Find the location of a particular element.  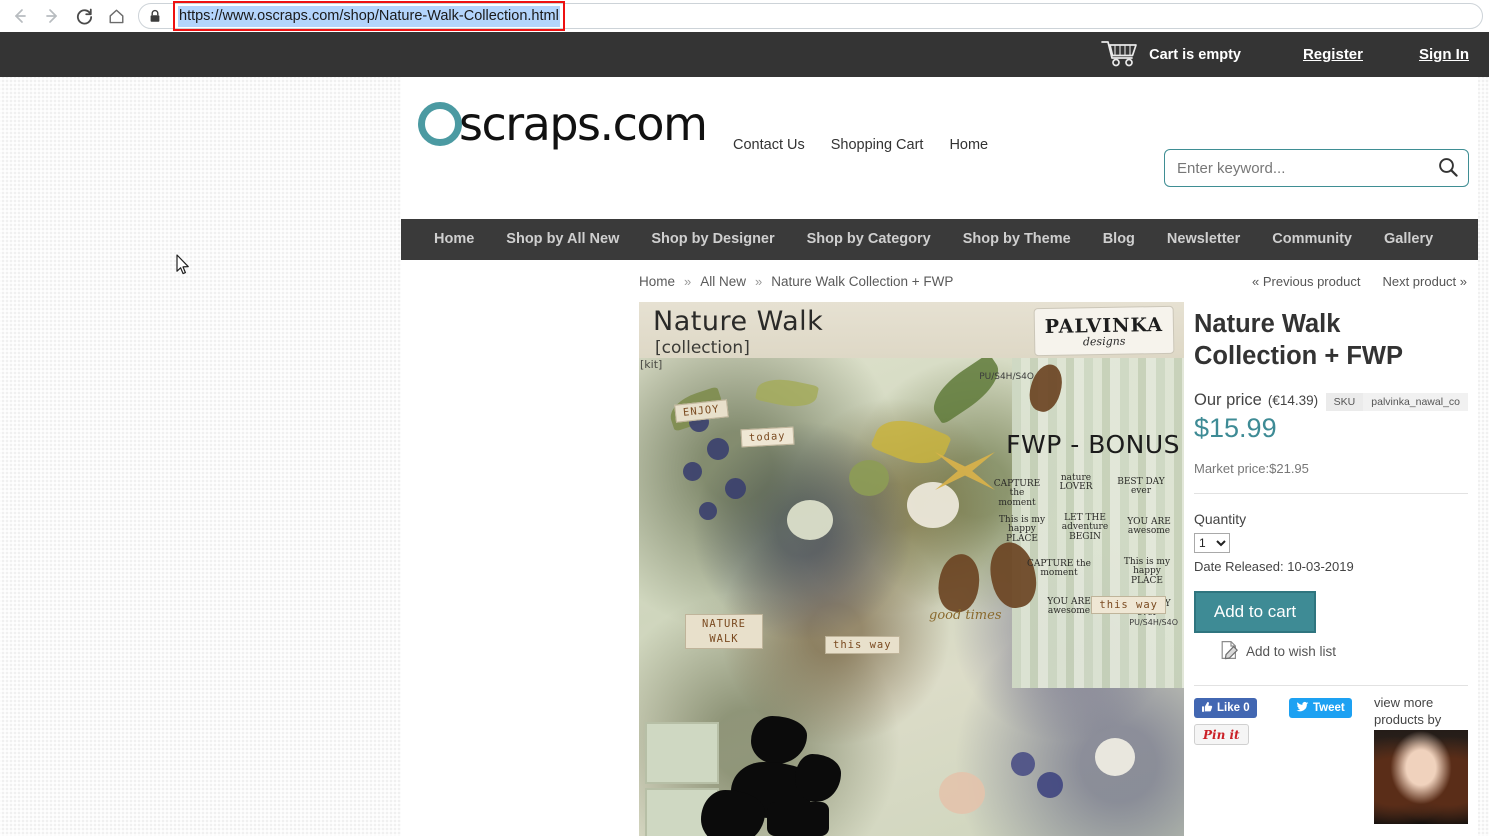

header-link-home: Home is located at coordinates (968, 145).